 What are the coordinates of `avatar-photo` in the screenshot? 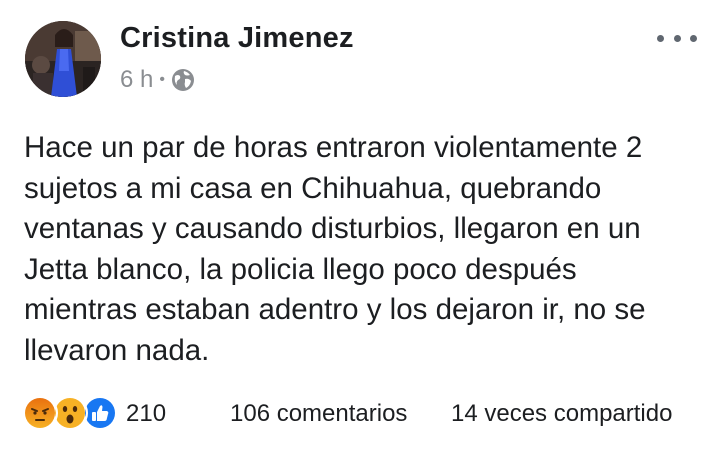 It's located at (63, 59).